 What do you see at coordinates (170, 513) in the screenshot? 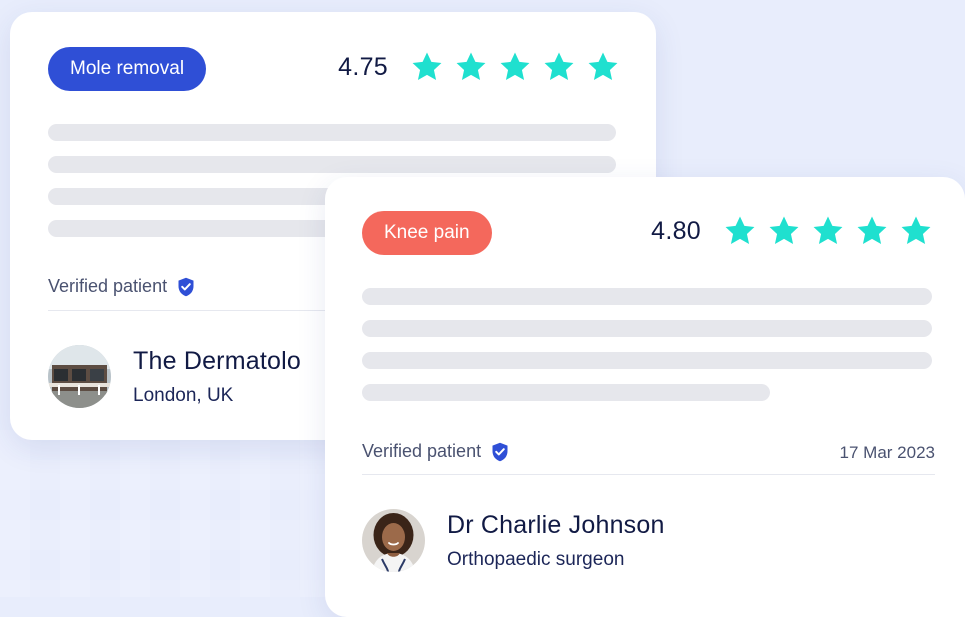
I see `background-pattern` at bounding box center [170, 513].